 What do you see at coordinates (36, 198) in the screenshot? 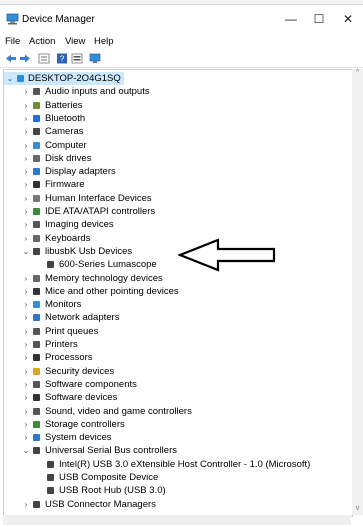
I see `hid-icon` at bounding box center [36, 198].